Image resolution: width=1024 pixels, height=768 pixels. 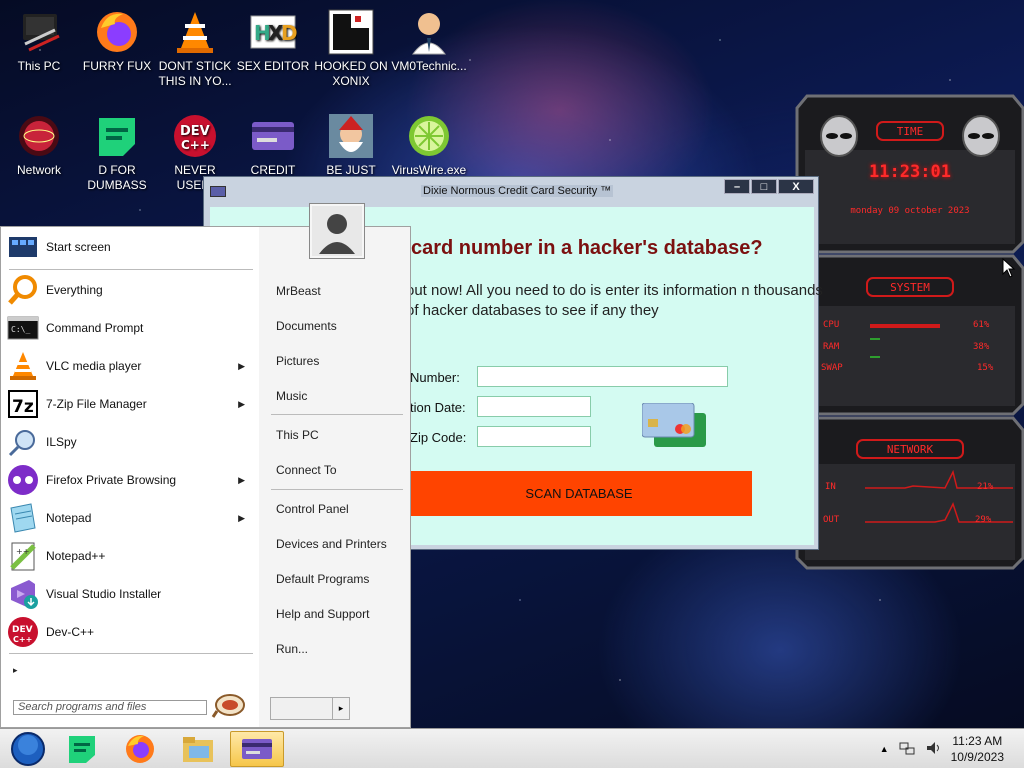 What do you see at coordinates (534, 406) in the screenshot?
I see `expiration-date-input` at bounding box center [534, 406].